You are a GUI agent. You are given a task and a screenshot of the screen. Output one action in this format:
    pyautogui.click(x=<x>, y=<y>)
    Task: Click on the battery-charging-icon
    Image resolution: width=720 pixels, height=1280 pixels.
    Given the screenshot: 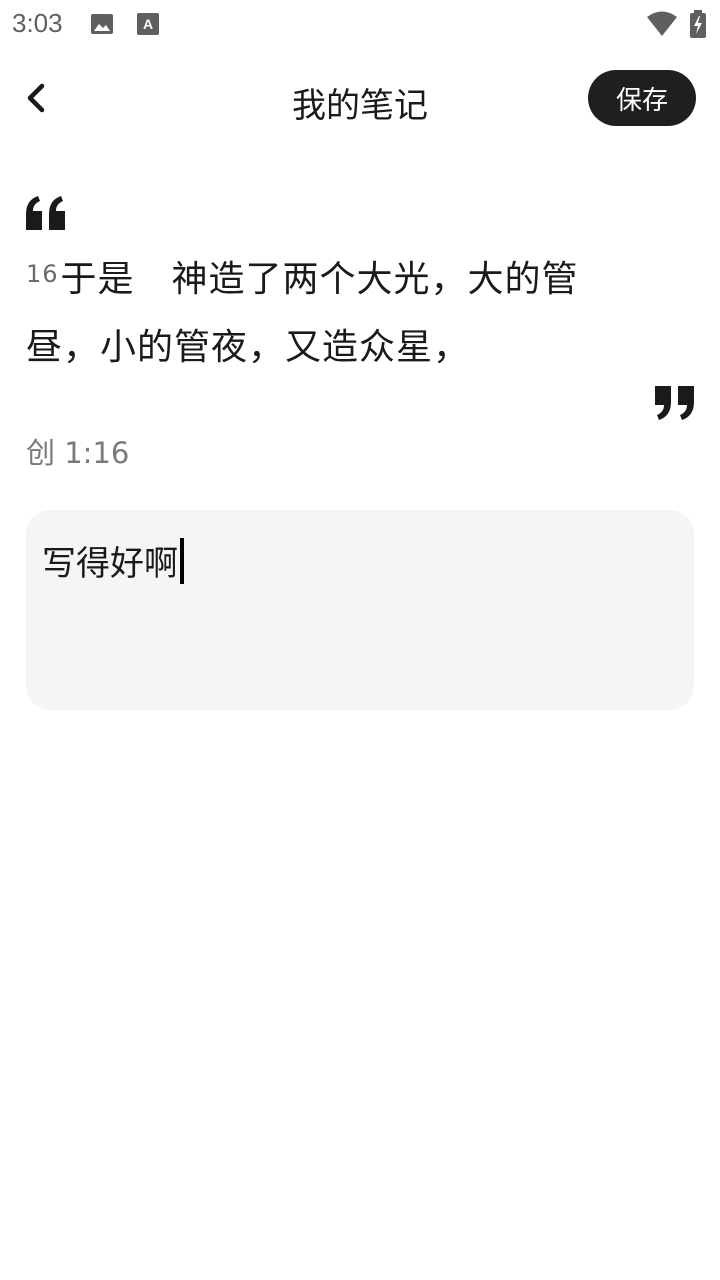 What is the action you would take?
    pyautogui.click(x=698, y=24)
    